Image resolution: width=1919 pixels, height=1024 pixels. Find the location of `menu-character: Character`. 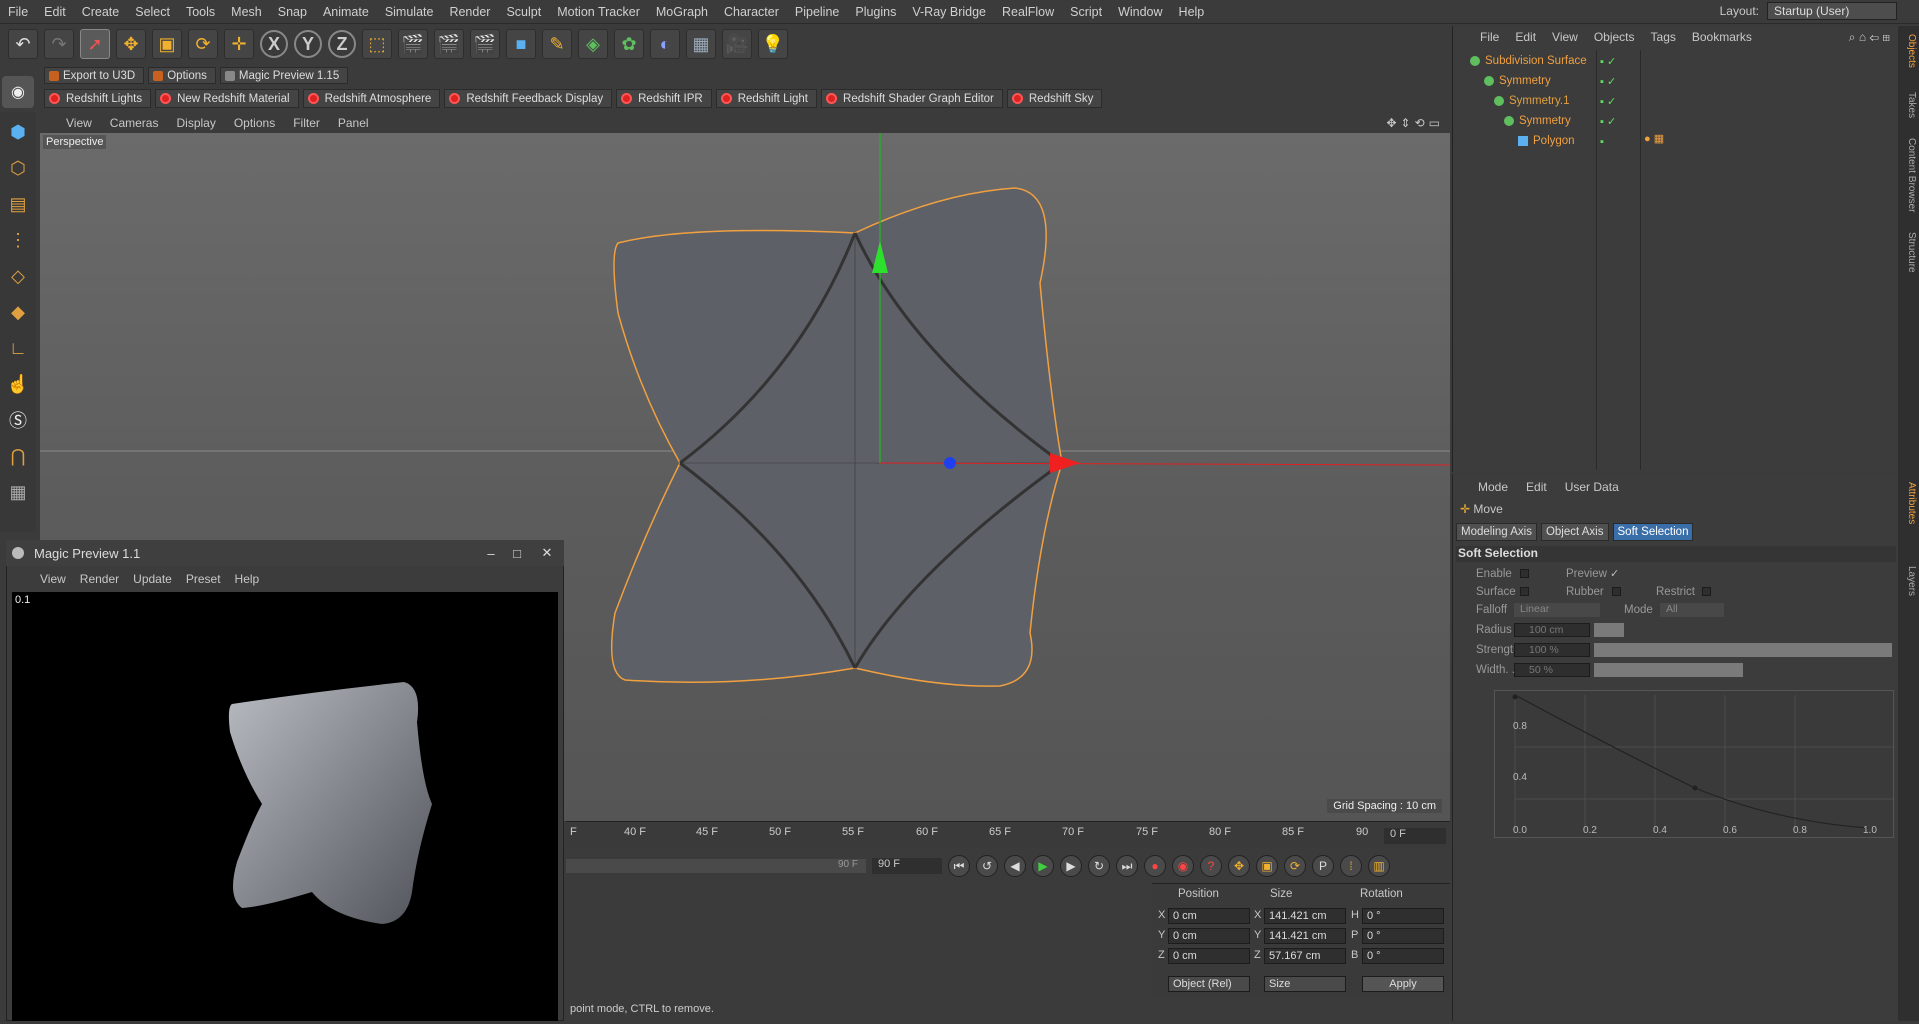

menu-character: Character is located at coordinates (751, 12).